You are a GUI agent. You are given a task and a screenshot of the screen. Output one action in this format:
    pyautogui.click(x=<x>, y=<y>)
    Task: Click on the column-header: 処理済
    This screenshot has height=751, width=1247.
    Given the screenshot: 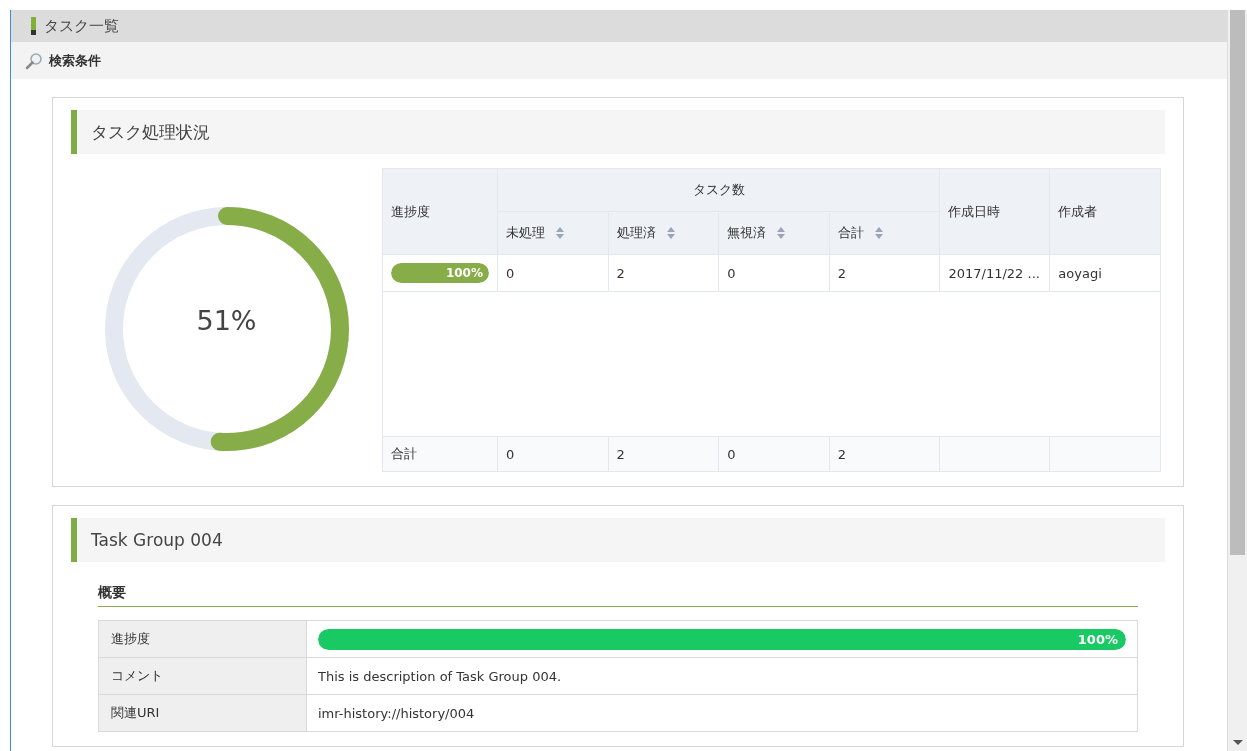 What is the action you would take?
    pyautogui.click(x=636, y=233)
    